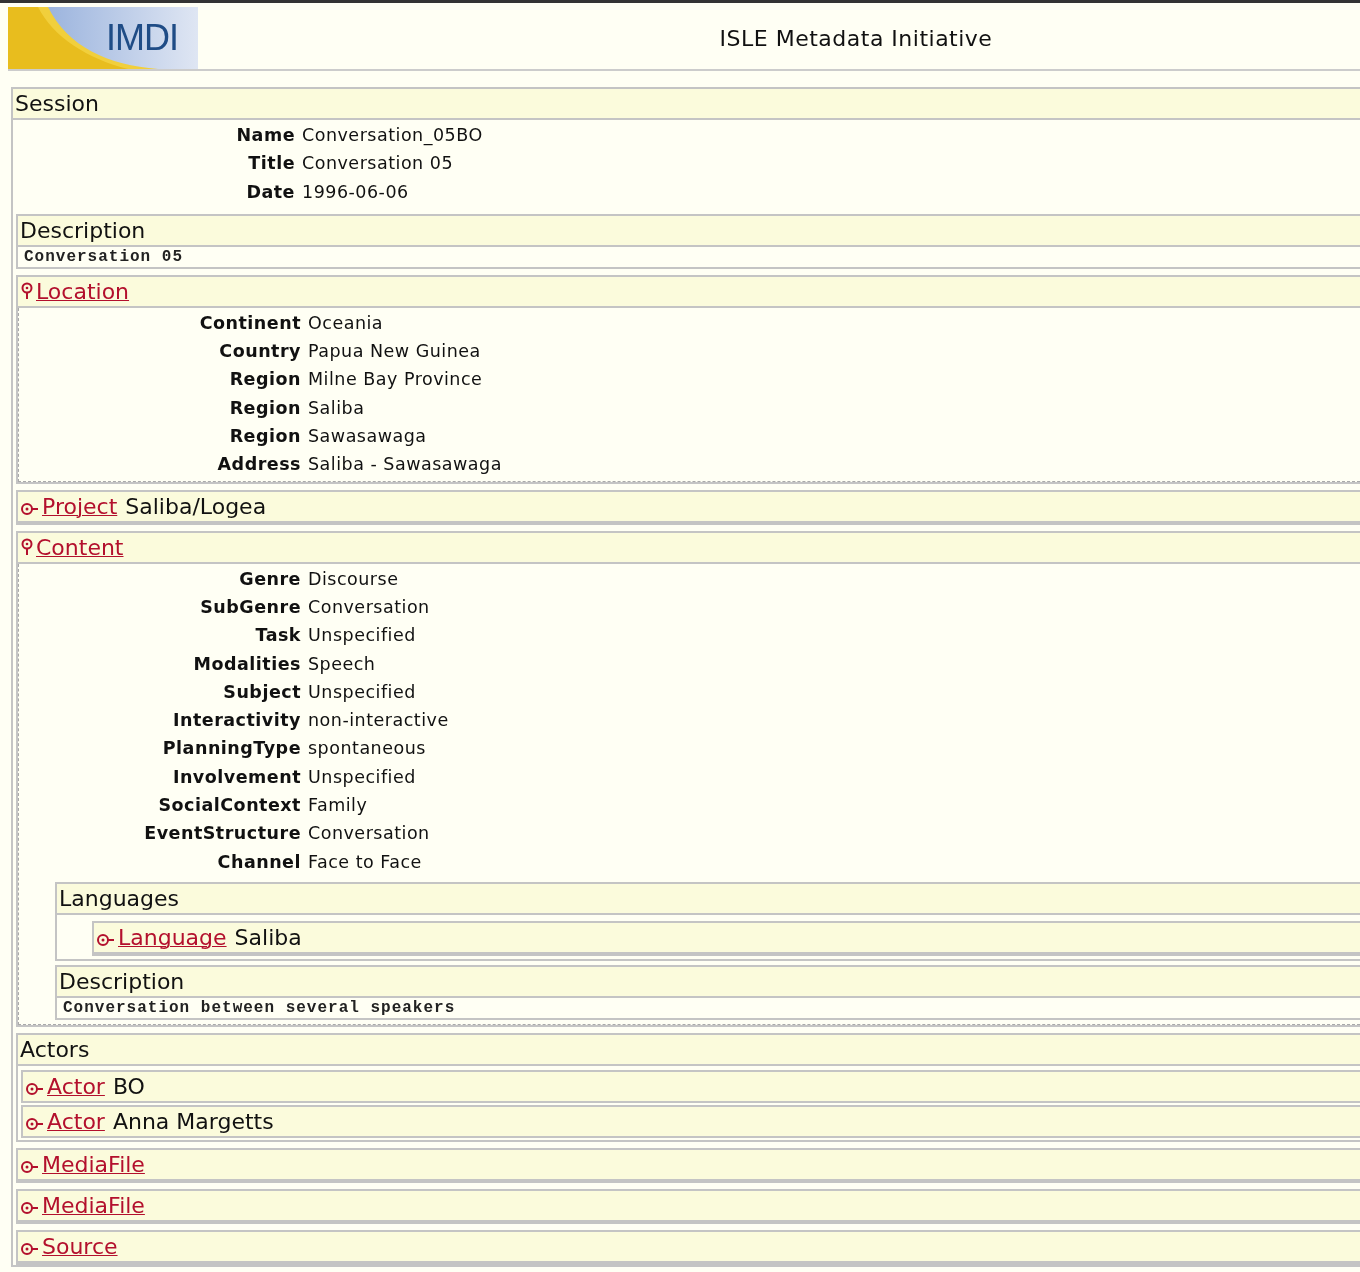  What do you see at coordinates (258, 862) in the screenshot?
I see `field-label: Channel` at bounding box center [258, 862].